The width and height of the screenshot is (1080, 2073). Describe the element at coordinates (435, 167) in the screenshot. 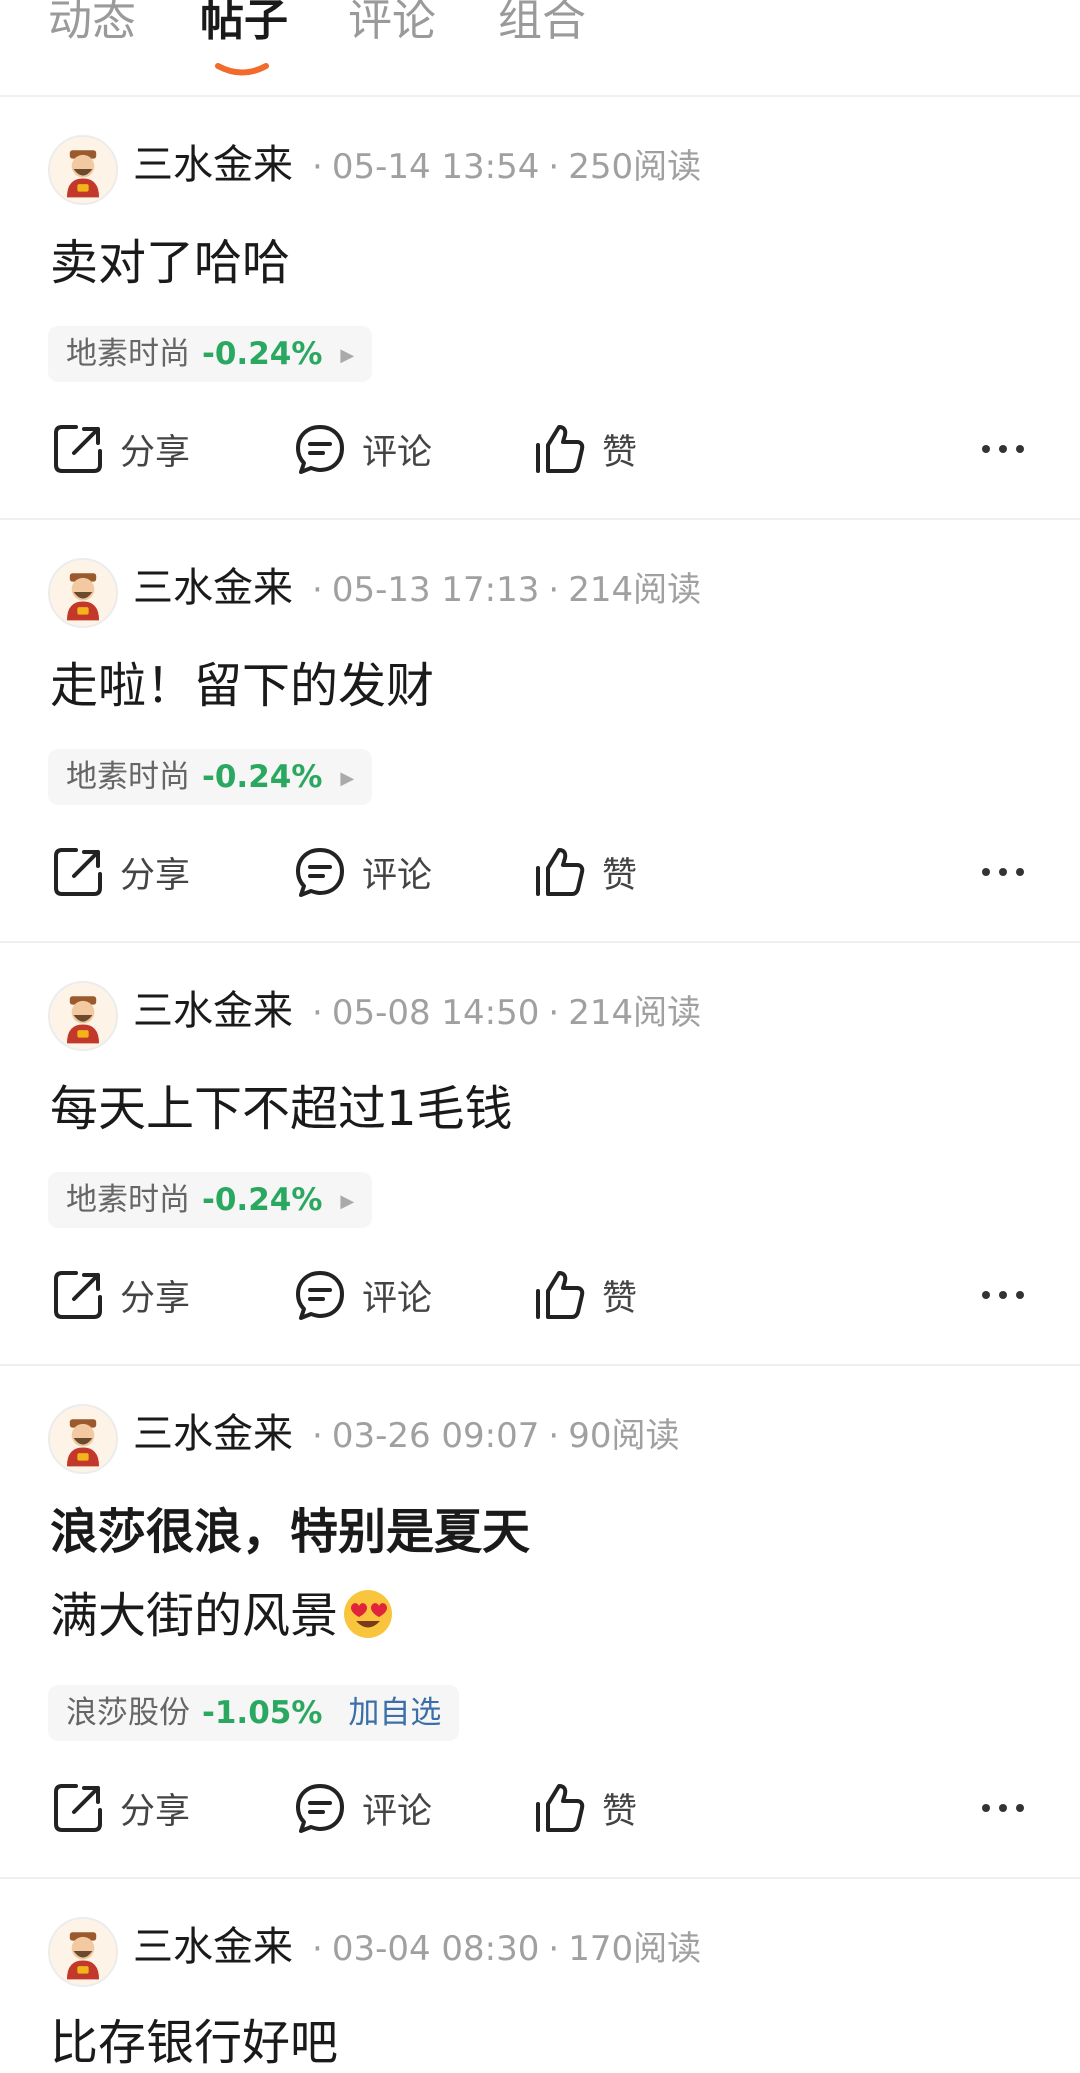

I see `post-time: 05-14 13:54` at that location.